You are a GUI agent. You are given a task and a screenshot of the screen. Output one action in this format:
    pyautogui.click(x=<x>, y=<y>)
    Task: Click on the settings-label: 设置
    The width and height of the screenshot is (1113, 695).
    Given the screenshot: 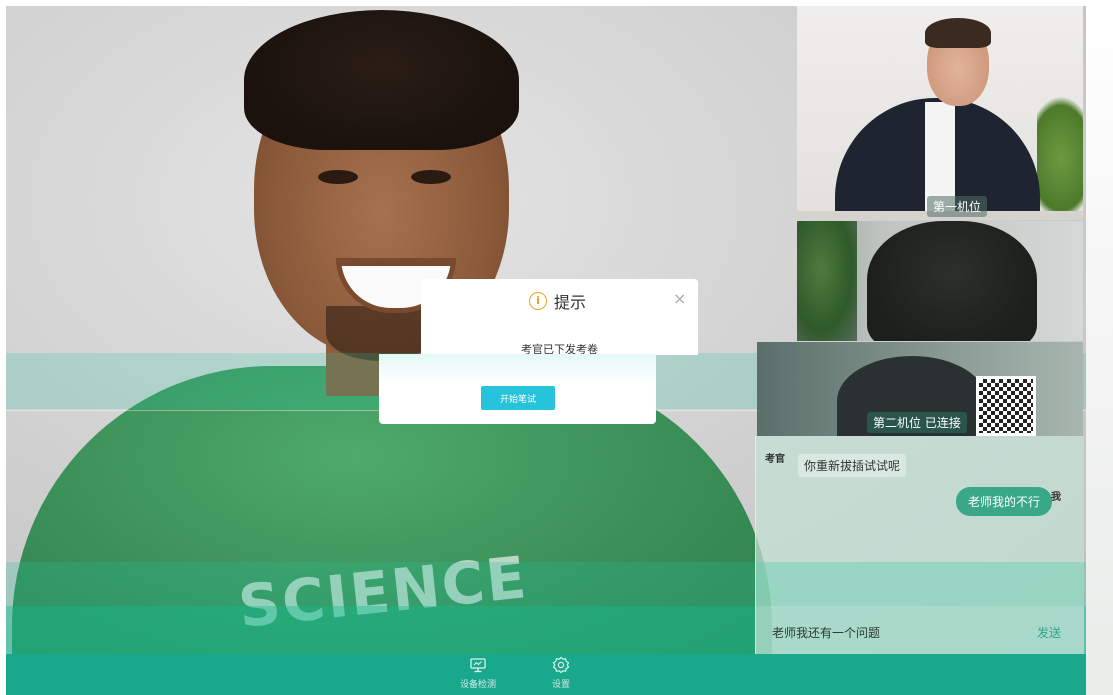 What is the action you would take?
    pyautogui.click(x=561, y=685)
    